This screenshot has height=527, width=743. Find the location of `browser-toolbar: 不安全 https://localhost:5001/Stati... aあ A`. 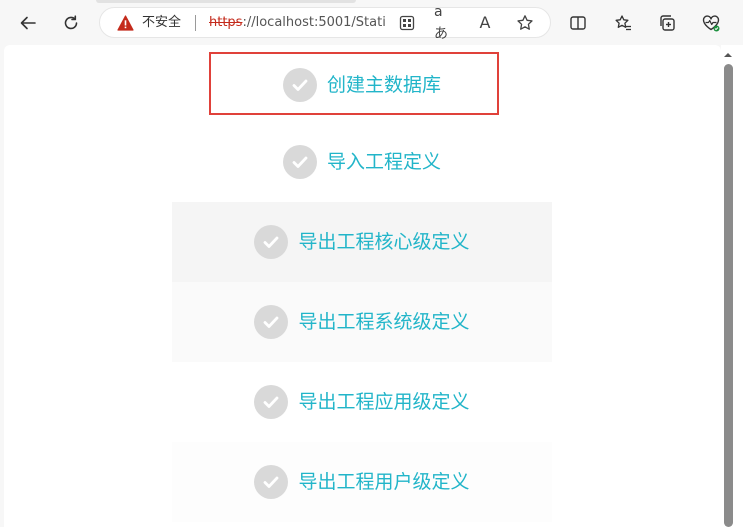

browser-toolbar: 不安全 https://localhost:5001/Stati... aあ A is located at coordinates (371, 22).